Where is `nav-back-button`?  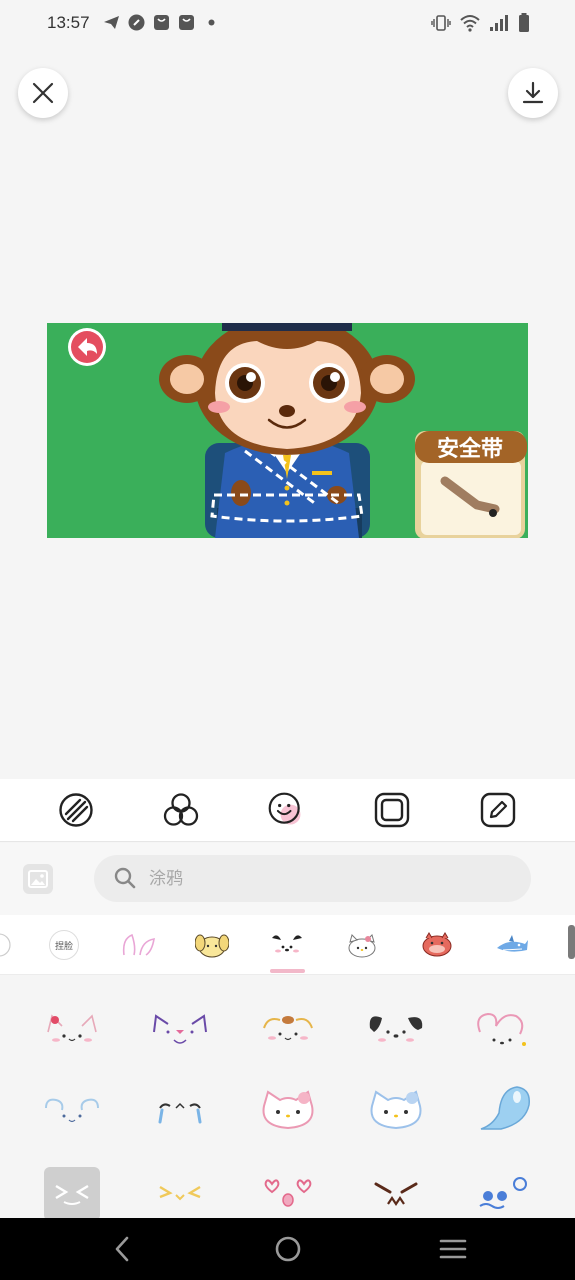
nav-back-button is located at coordinates (122, 1249).